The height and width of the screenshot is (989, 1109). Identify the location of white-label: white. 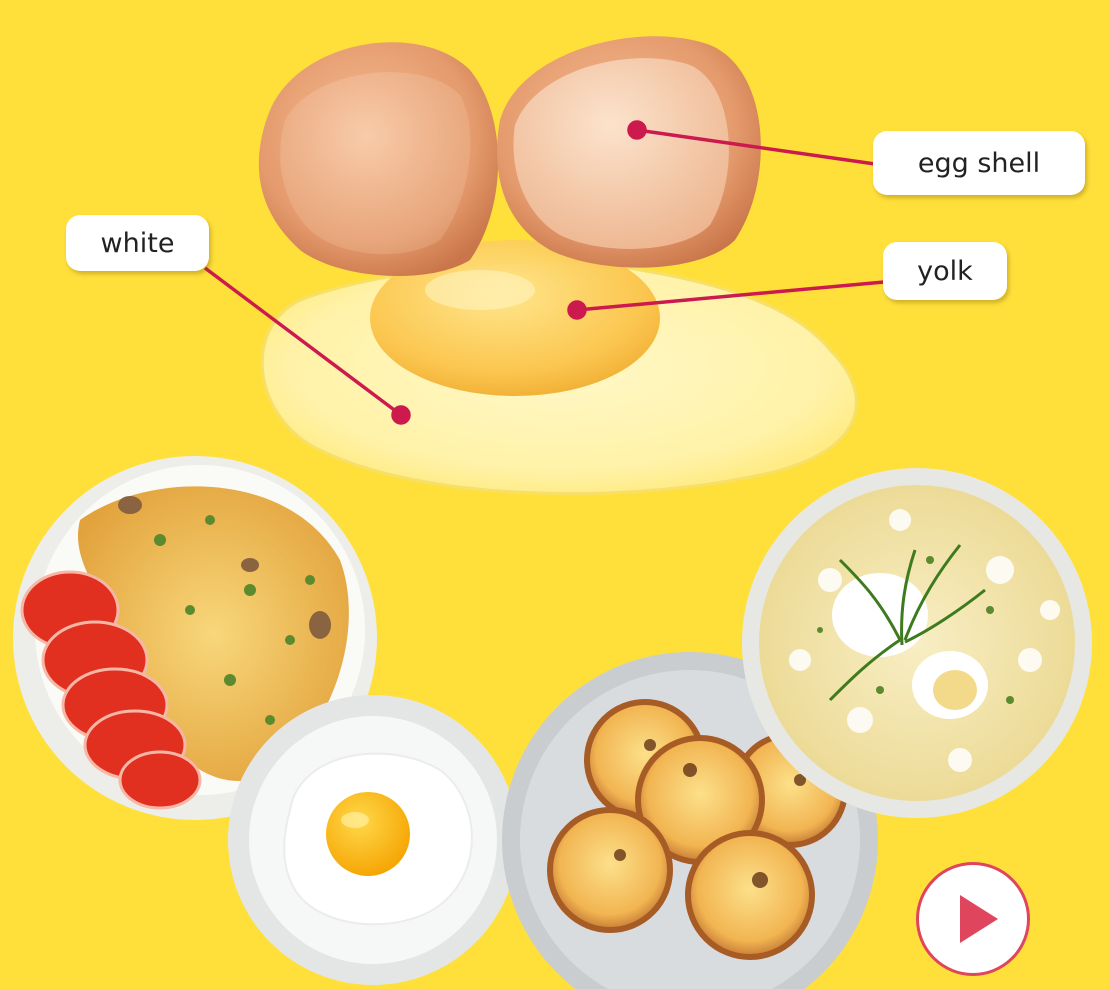
(137, 243).